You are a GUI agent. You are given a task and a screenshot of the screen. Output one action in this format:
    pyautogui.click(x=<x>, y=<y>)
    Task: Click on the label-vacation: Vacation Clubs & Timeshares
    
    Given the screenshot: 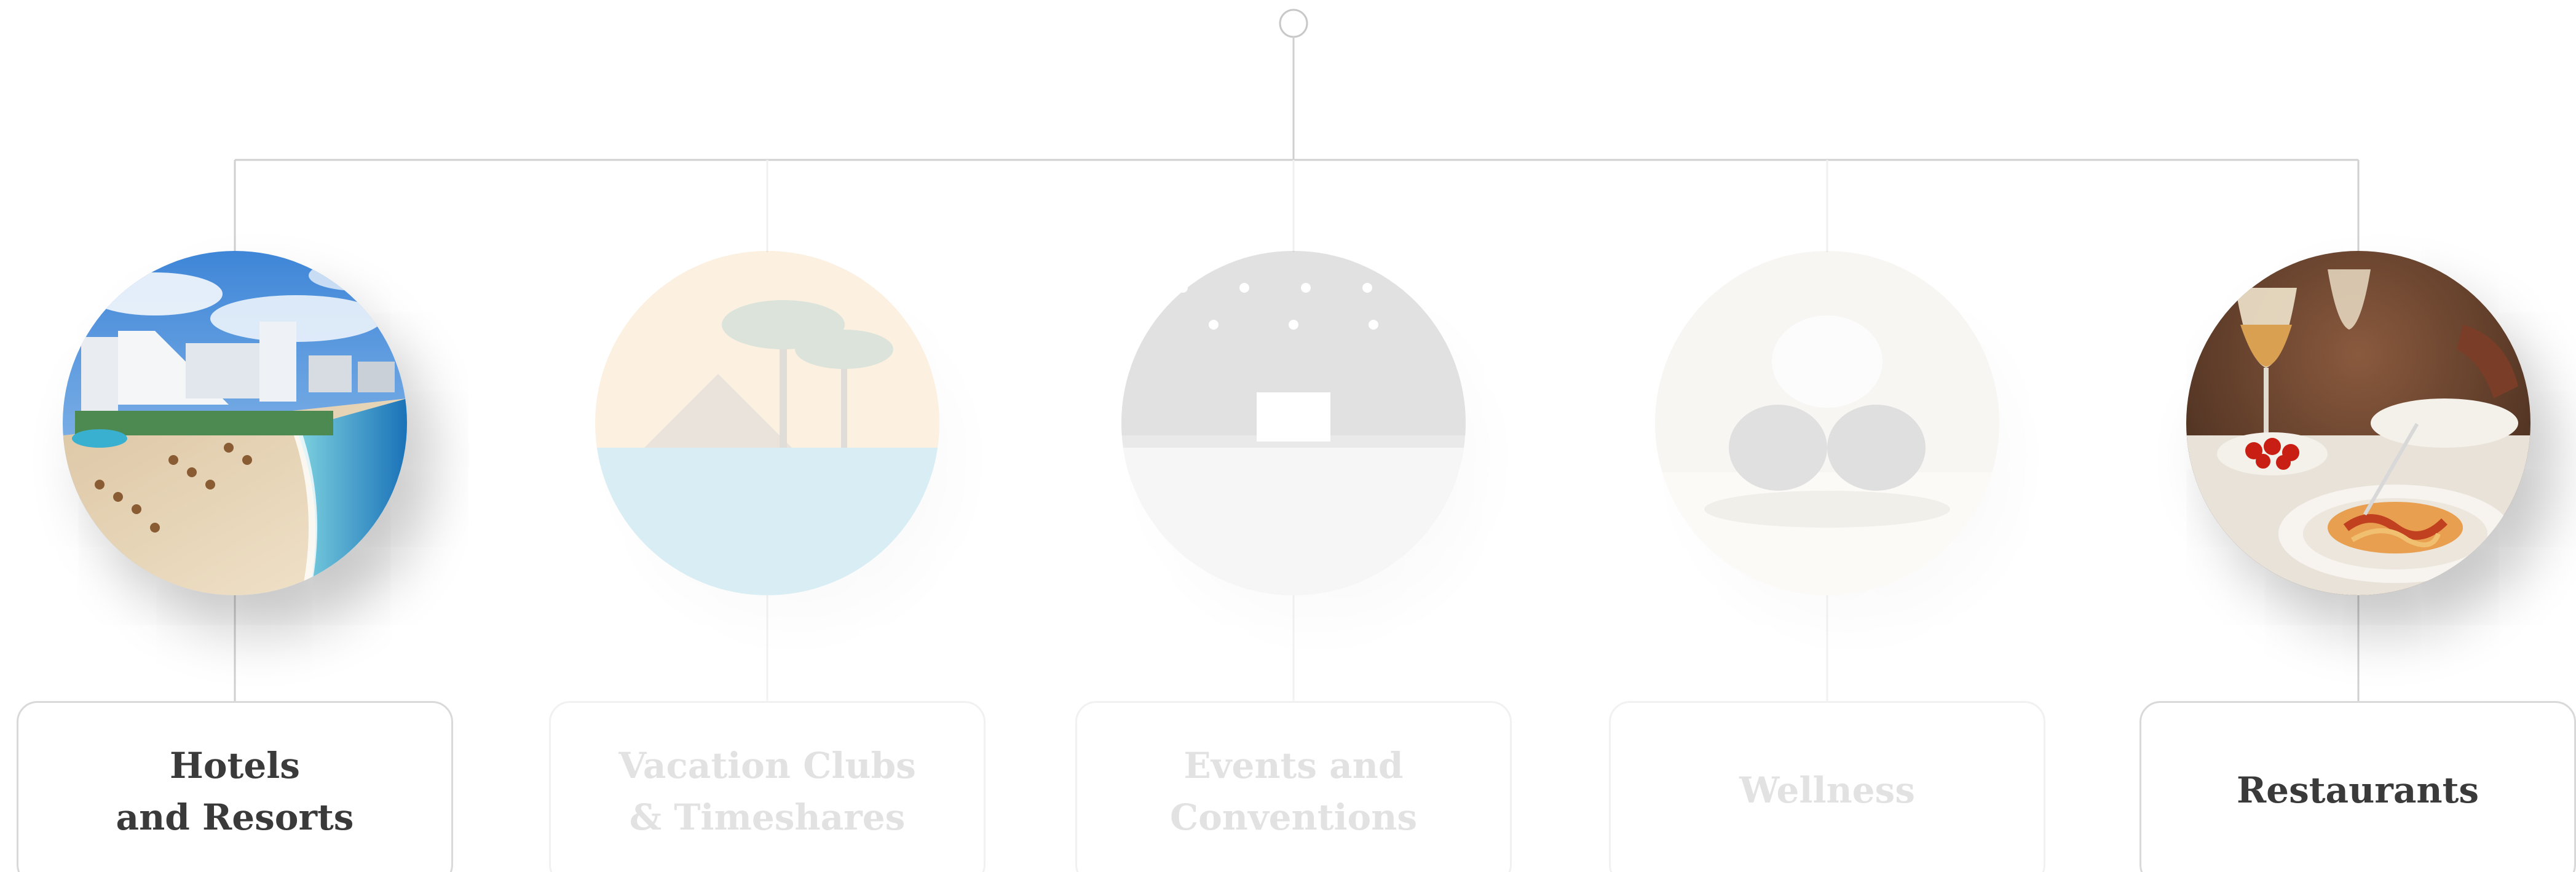 What is the action you would take?
    pyautogui.click(x=767, y=791)
    